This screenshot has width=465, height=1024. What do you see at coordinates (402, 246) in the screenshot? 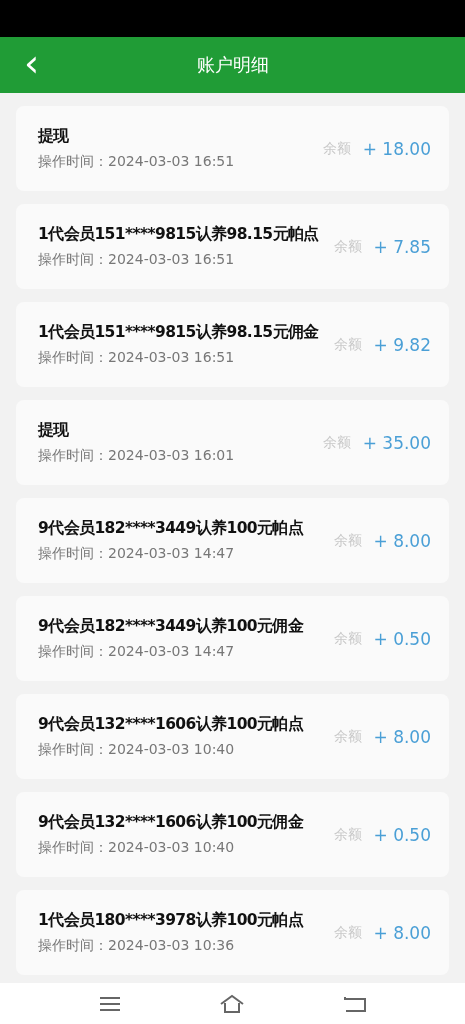
I see `amount: + 7.85` at bounding box center [402, 246].